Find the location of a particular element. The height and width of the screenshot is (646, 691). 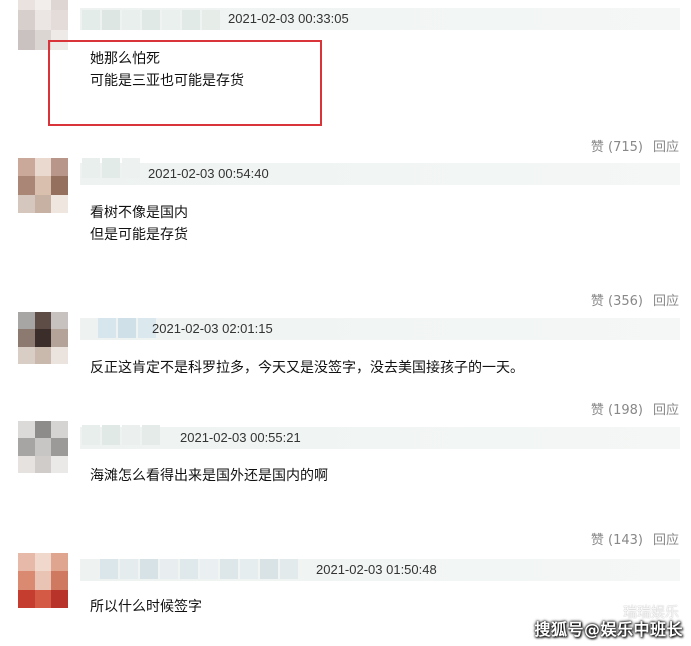

comment-timestamp: 2021-02-03 00:33:05 is located at coordinates (288, 18).